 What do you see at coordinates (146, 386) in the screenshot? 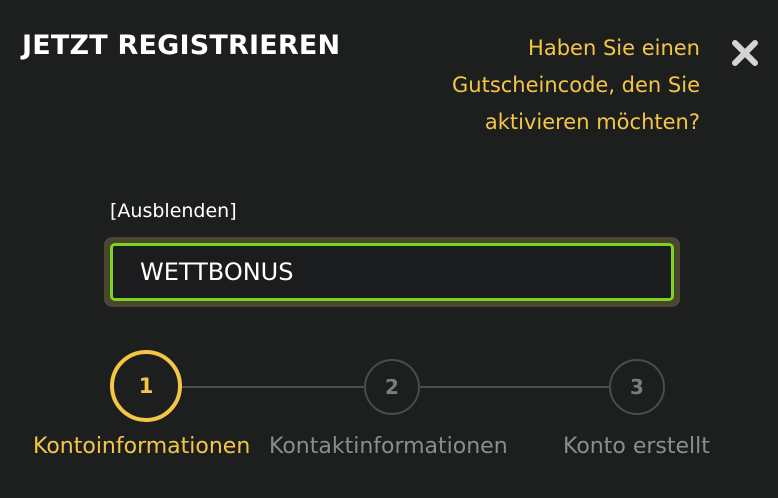
I see `step-1-circle: 1` at bounding box center [146, 386].